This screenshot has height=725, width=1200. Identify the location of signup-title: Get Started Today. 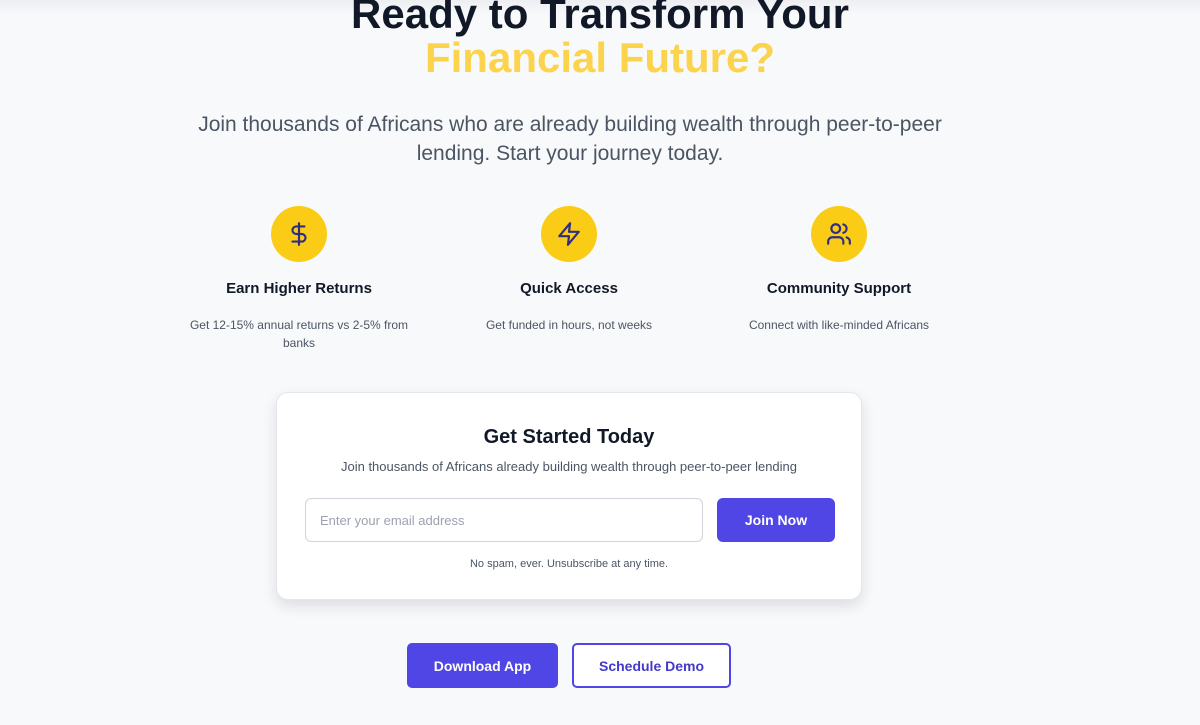
(569, 437).